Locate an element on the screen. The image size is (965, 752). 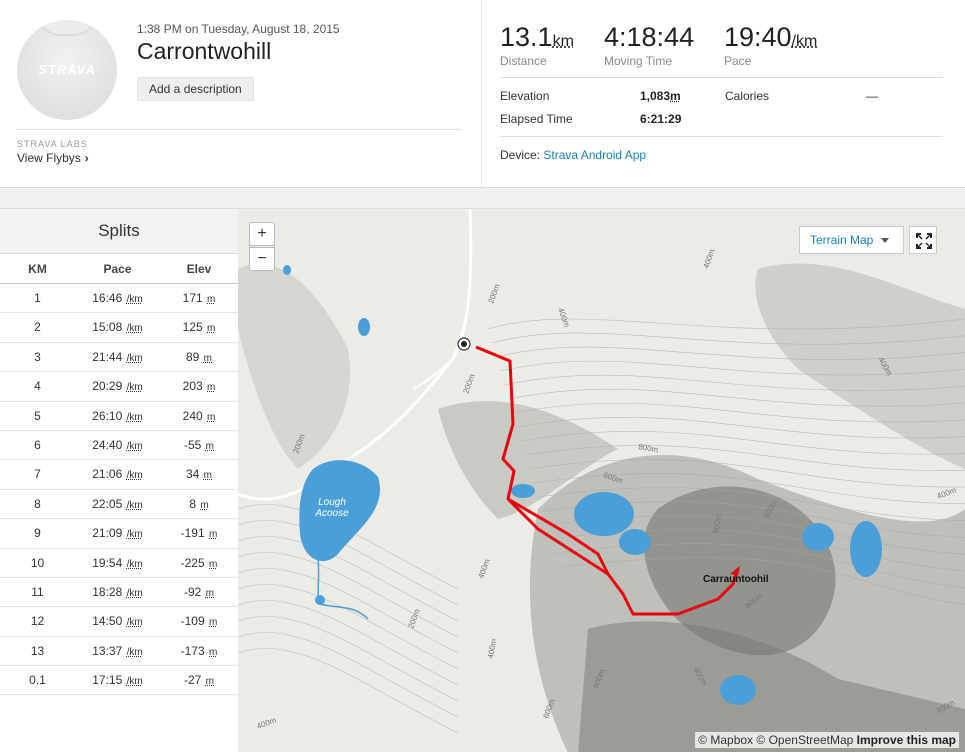
zoom-out-button: − is located at coordinates (262, 259).